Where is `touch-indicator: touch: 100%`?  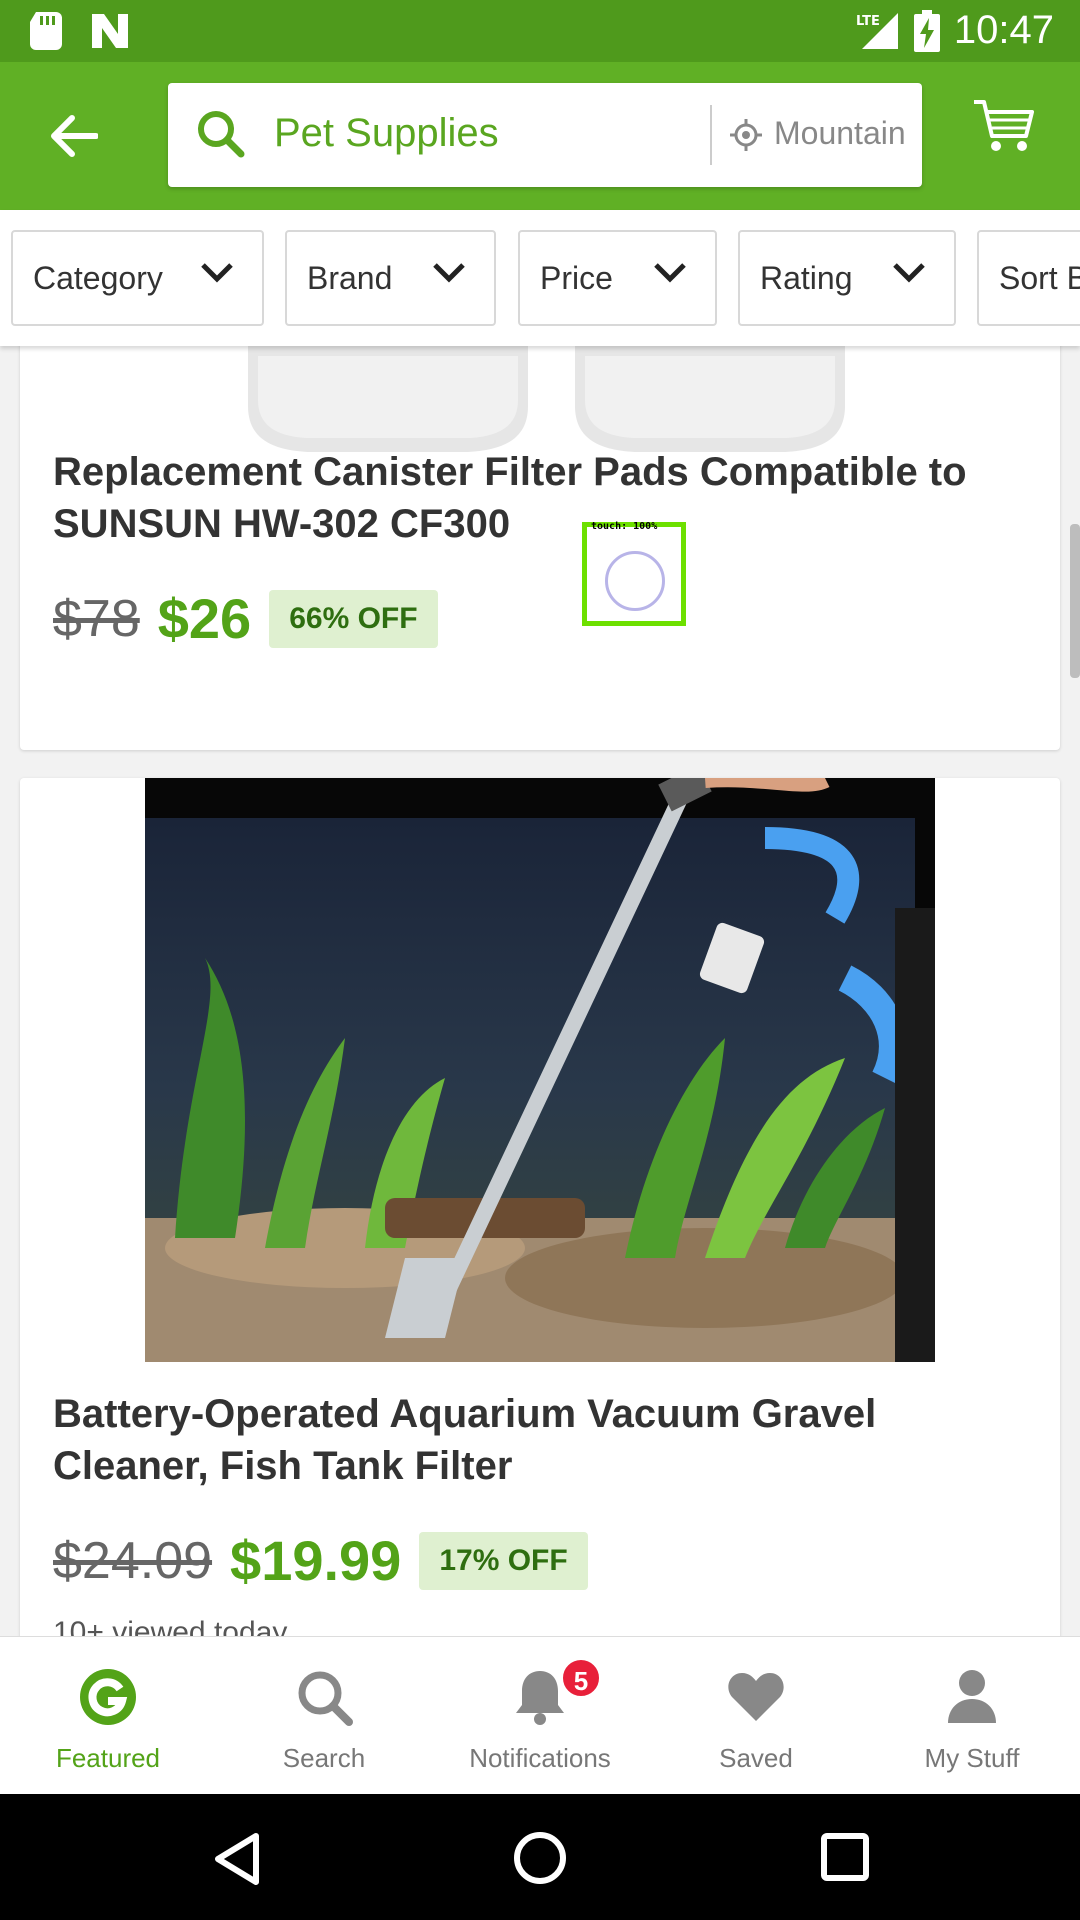
touch-indicator: touch: 100% is located at coordinates (634, 573).